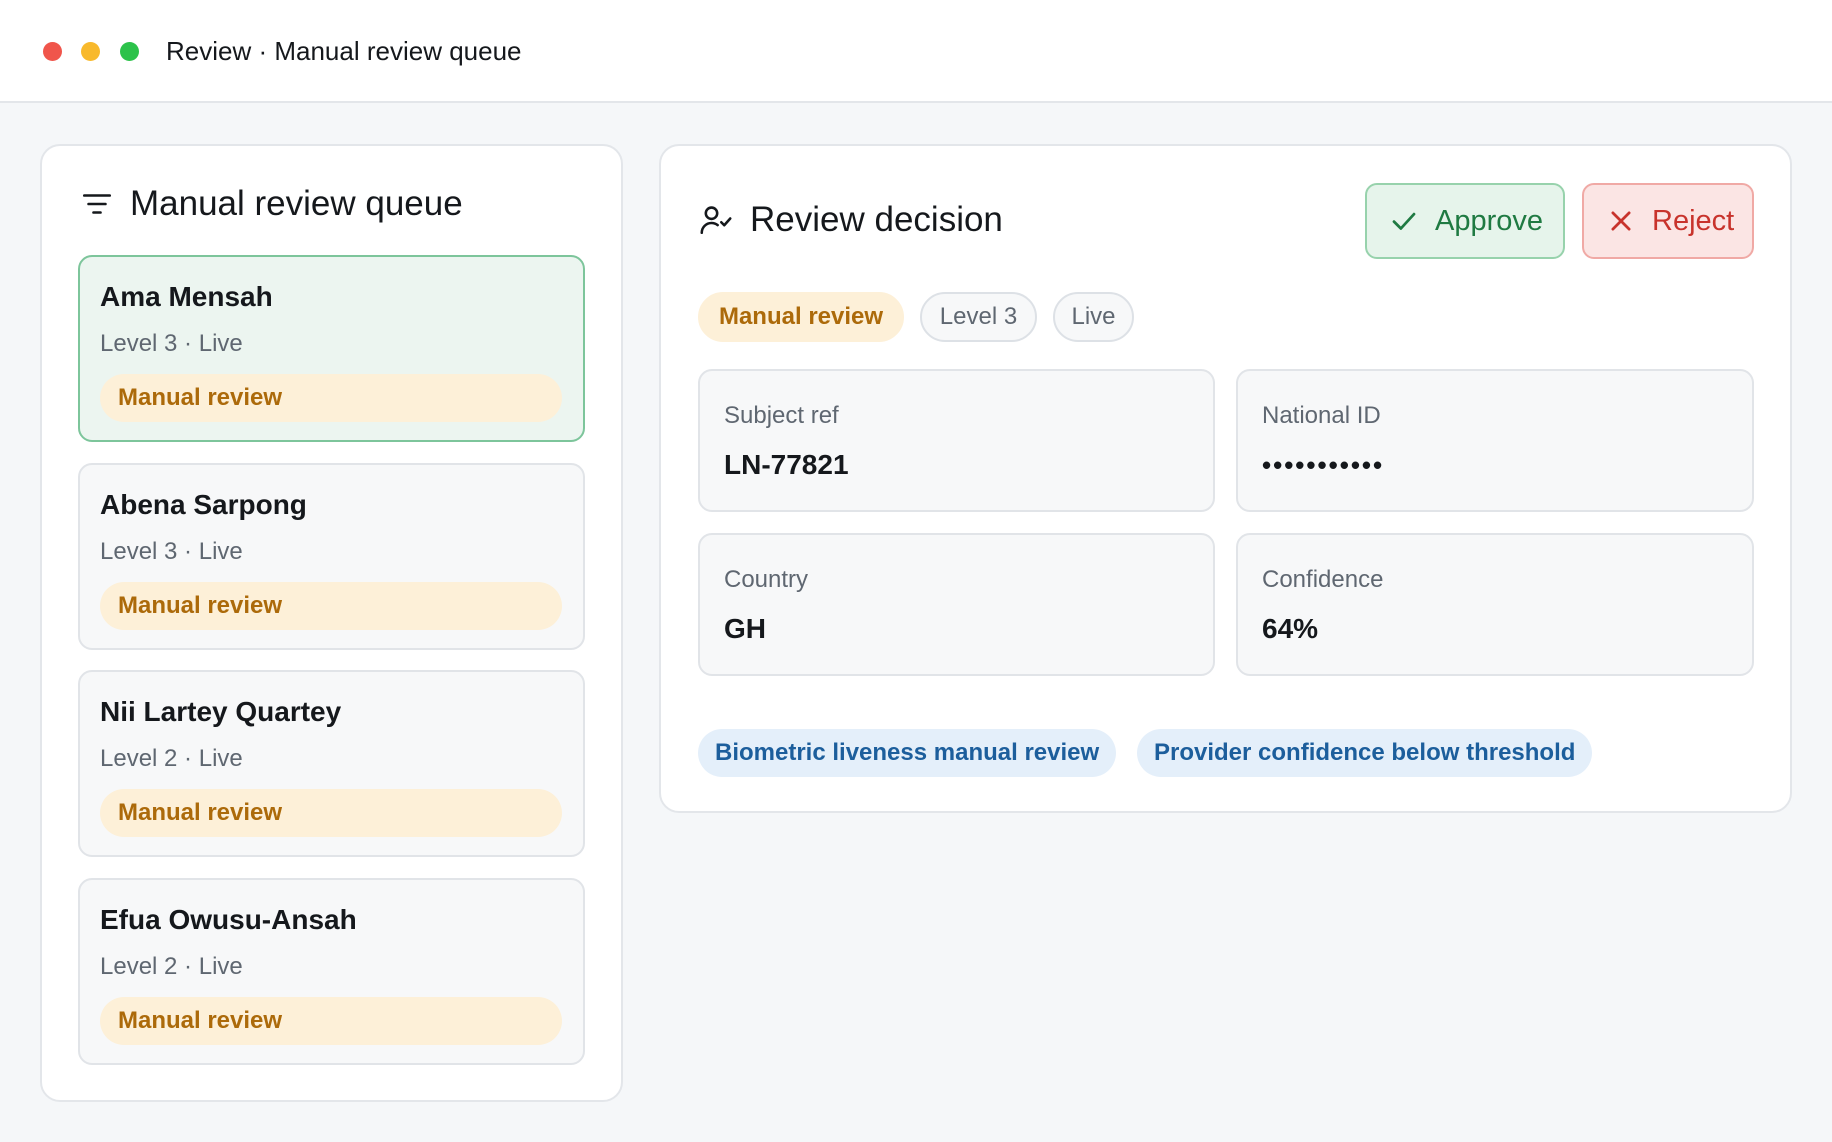 This screenshot has height=1142, width=1832. I want to click on subject-ref-field: Subject ref LN-77821, so click(956, 440).